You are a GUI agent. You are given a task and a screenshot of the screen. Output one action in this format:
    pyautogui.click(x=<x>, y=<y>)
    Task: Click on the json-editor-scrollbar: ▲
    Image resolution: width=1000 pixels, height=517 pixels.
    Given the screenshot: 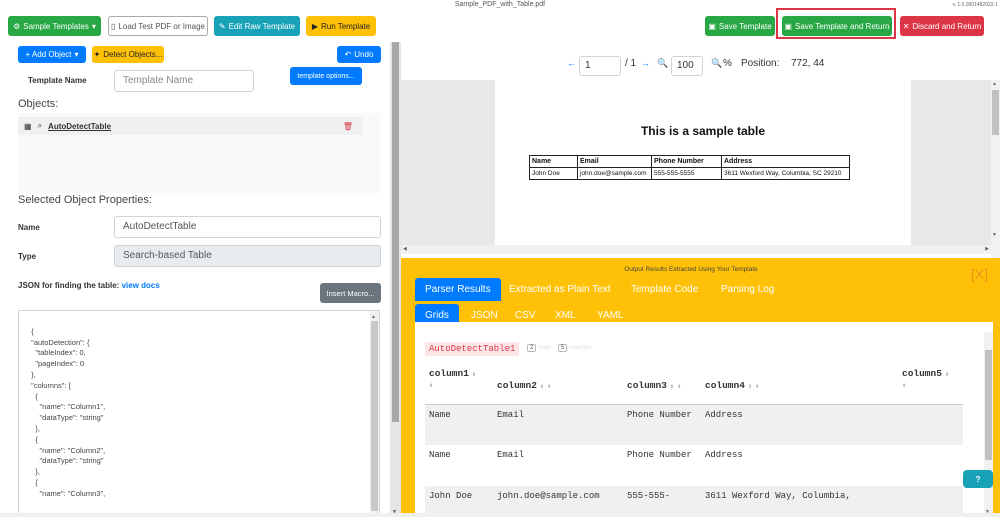 What is the action you would take?
    pyautogui.click(x=374, y=413)
    